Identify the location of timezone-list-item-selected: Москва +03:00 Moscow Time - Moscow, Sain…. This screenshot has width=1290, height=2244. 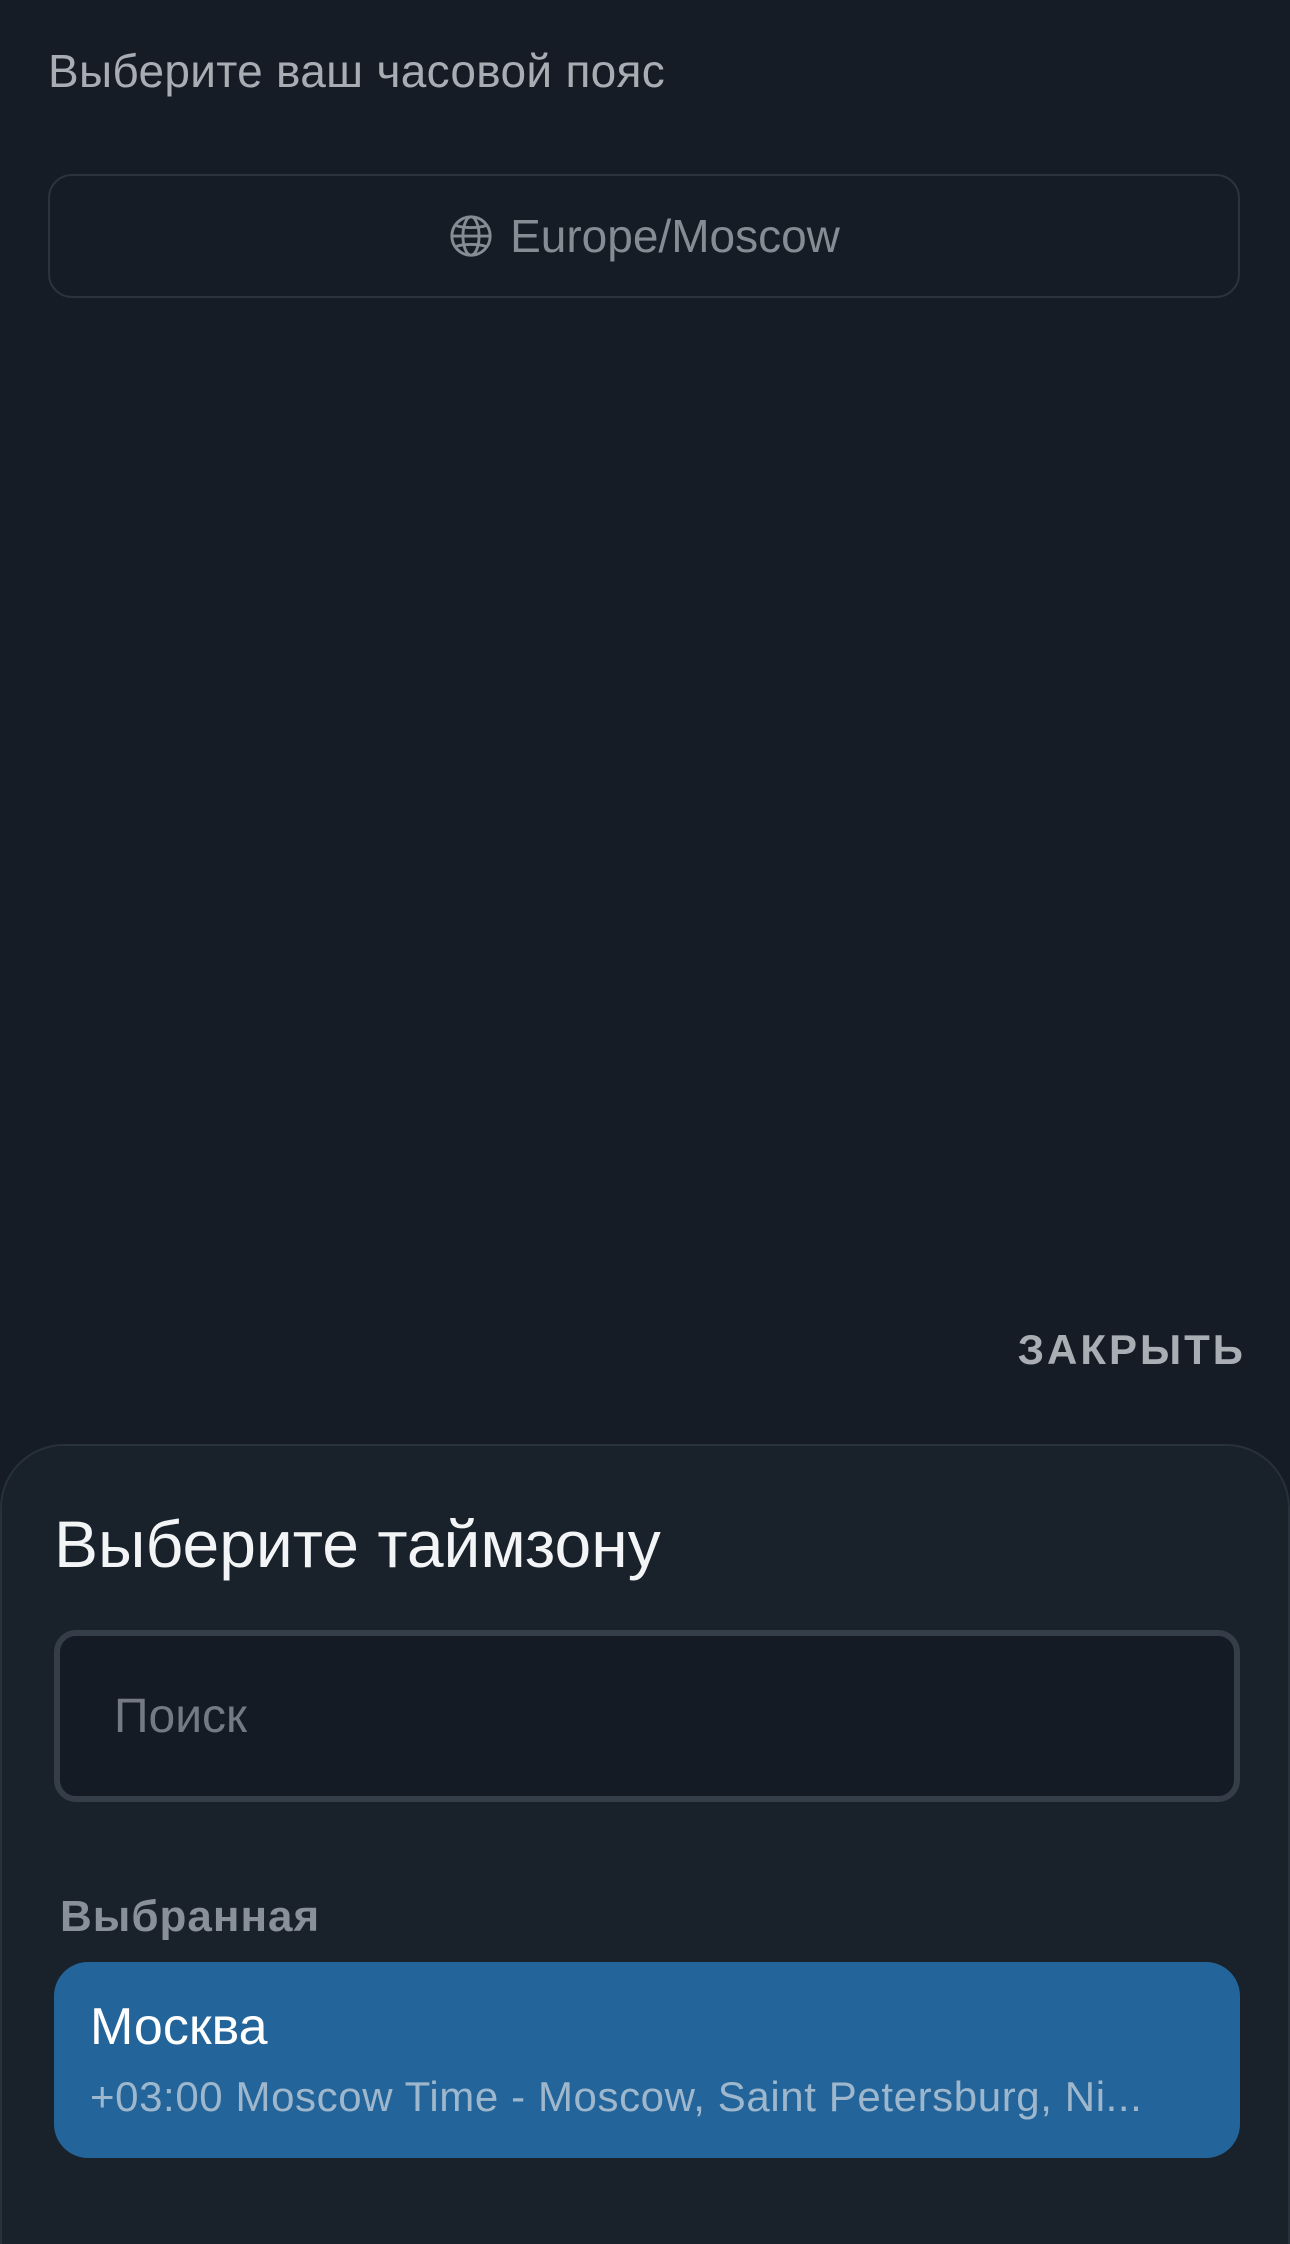
(647, 2060).